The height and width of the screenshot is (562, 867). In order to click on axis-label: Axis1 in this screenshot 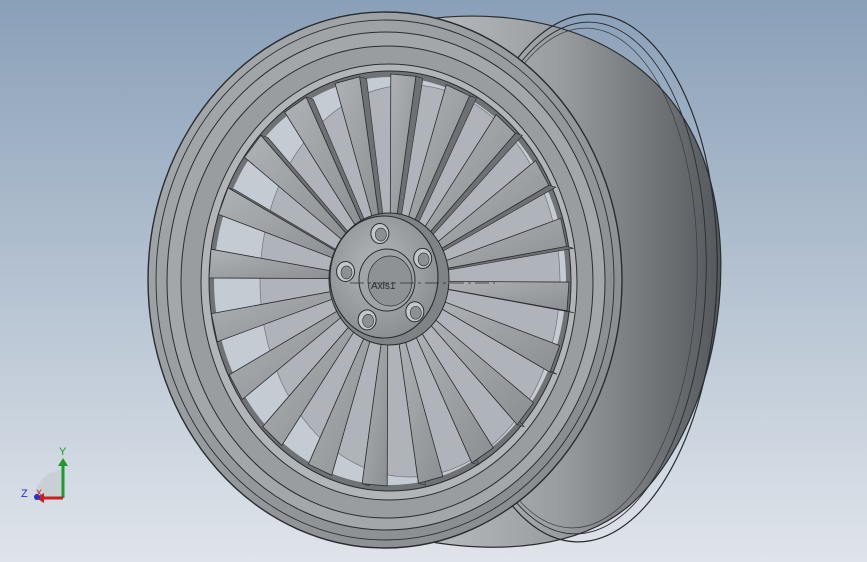, I will do `click(383, 286)`.